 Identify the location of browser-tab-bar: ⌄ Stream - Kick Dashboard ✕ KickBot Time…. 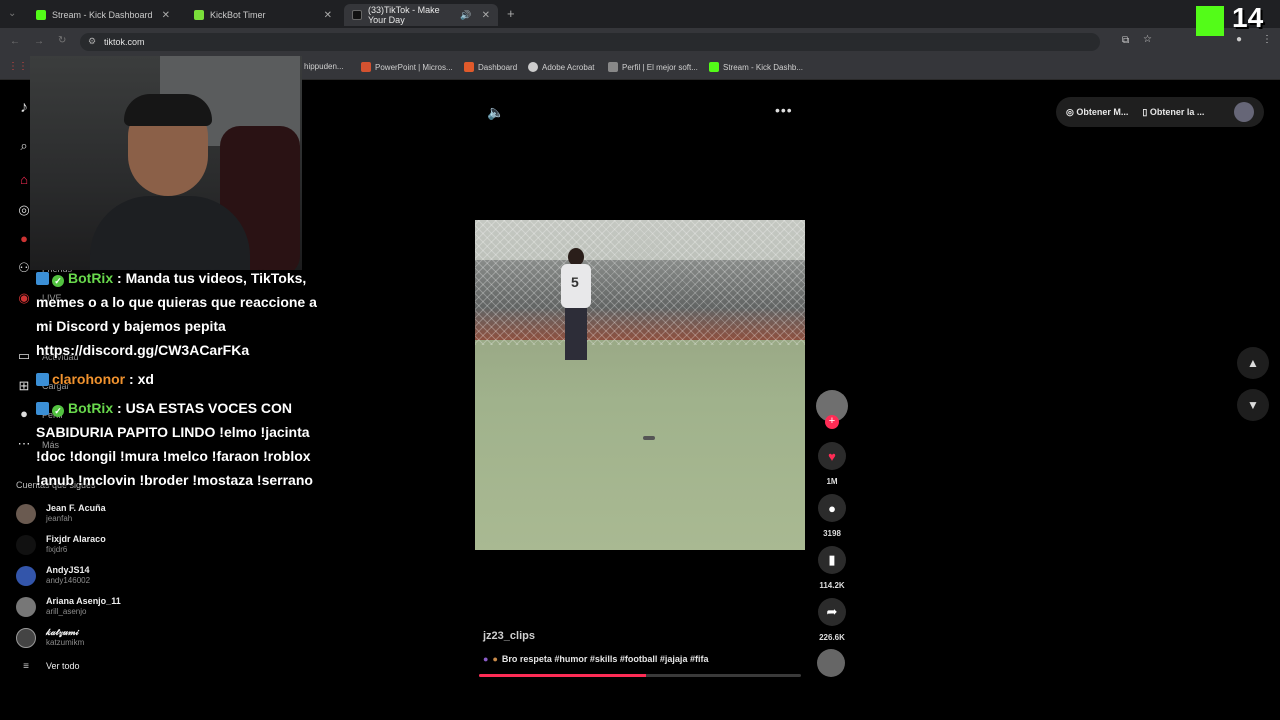
(640, 14).